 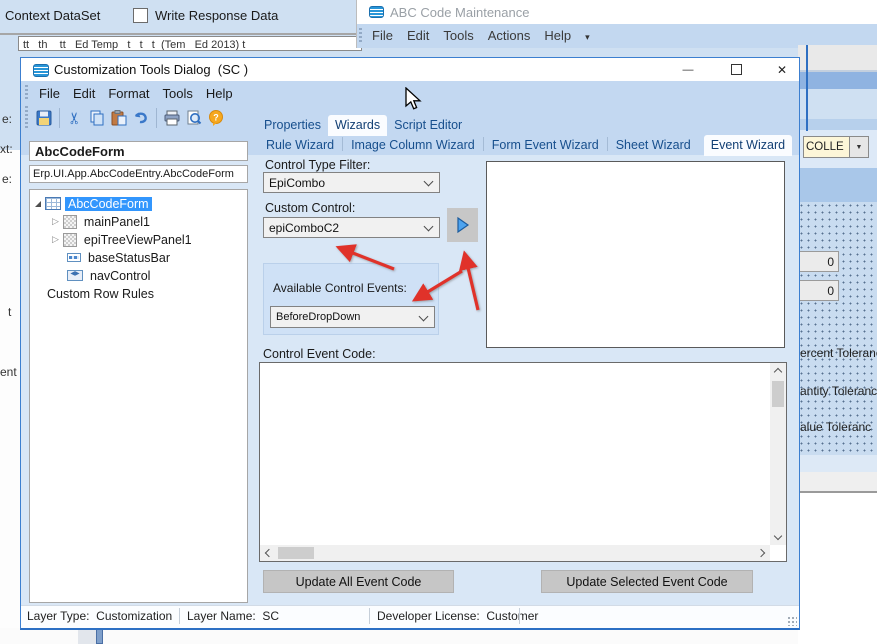 What do you see at coordinates (99, 636) in the screenshot?
I see `scrollbar-thumb` at bounding box center [99, 636].